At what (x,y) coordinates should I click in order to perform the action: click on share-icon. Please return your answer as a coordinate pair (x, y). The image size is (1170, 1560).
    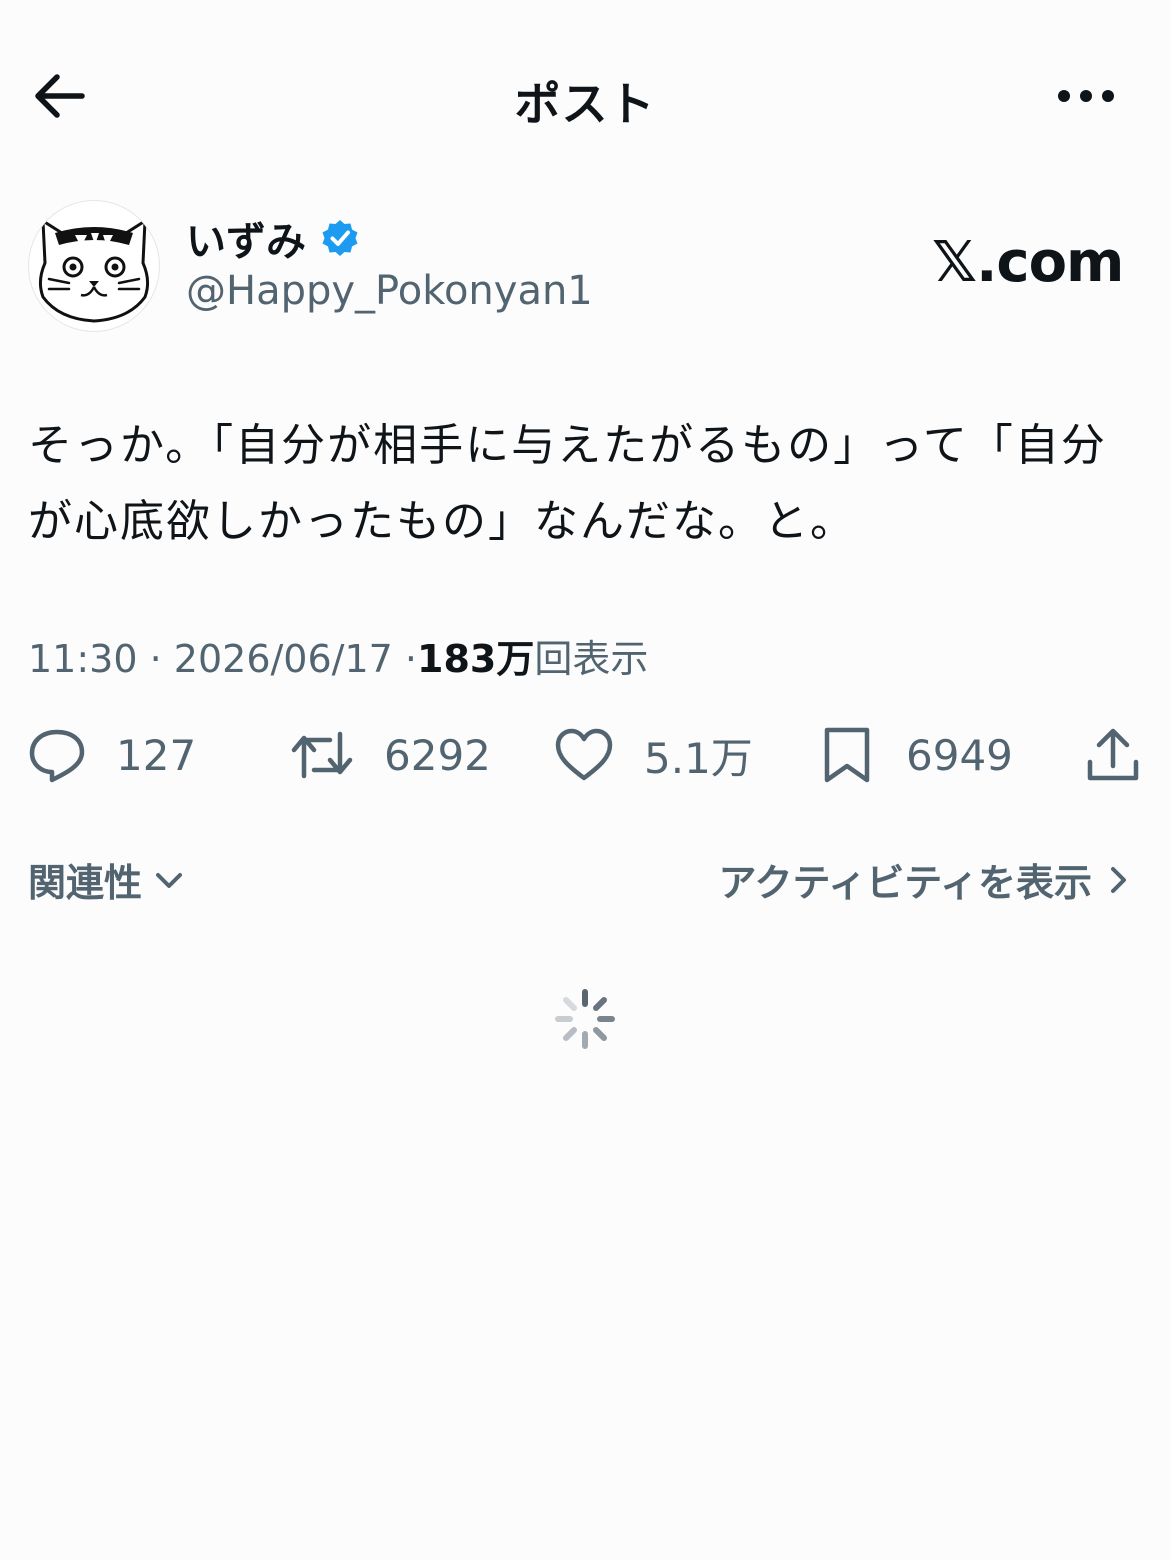
    Looking at the image, I should click on (1113, 754).